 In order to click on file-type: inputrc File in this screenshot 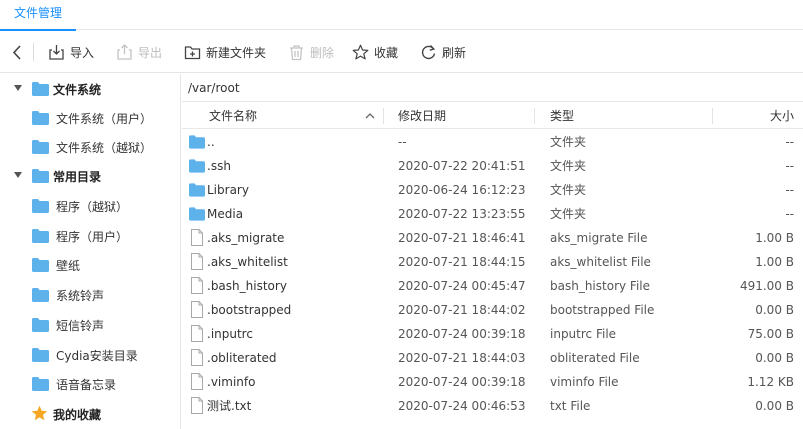, I will do `click(583, 334)`.